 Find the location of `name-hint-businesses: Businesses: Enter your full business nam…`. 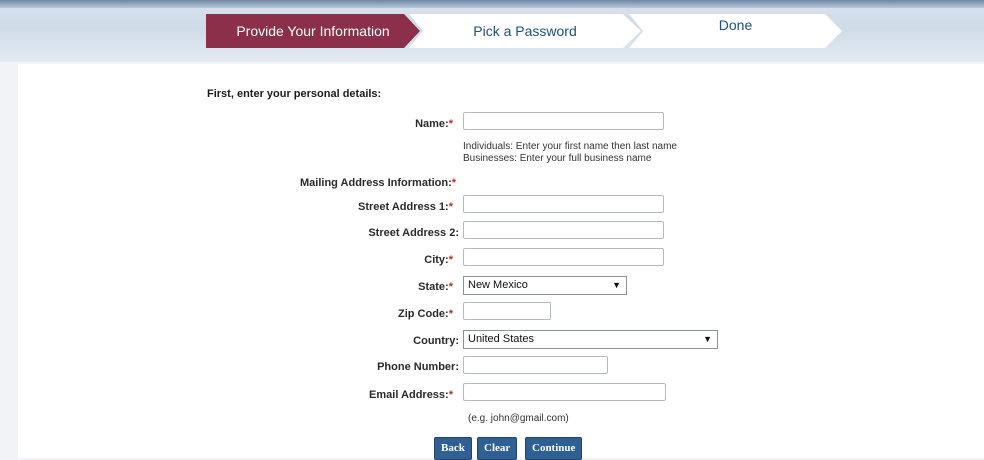

name-hint-businesses: Businesses: Enter your full business nam… is located at coordinates (557, 158).